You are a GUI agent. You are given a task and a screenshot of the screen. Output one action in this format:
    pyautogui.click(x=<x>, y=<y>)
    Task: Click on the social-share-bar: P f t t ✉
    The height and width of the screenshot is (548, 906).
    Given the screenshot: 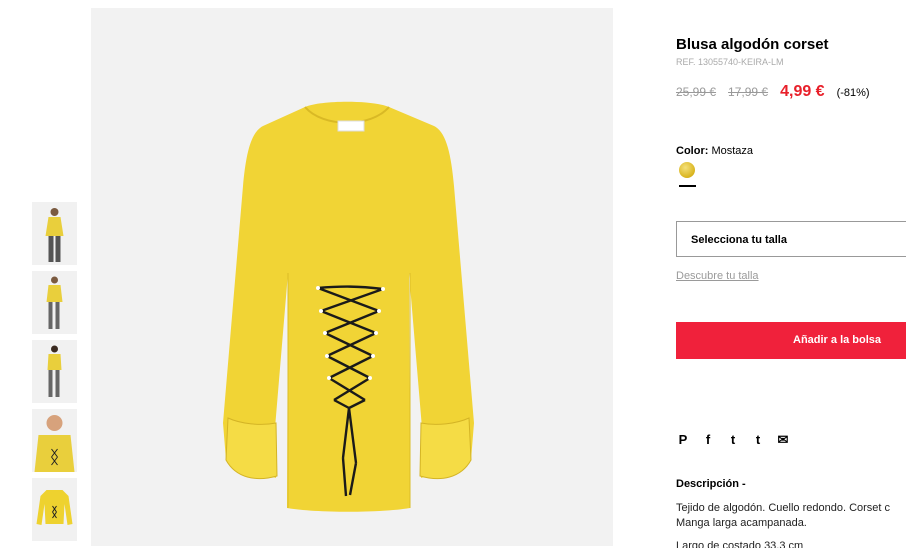 What is the action you would take?
    pyautogui.click(x=733, y=440)
    